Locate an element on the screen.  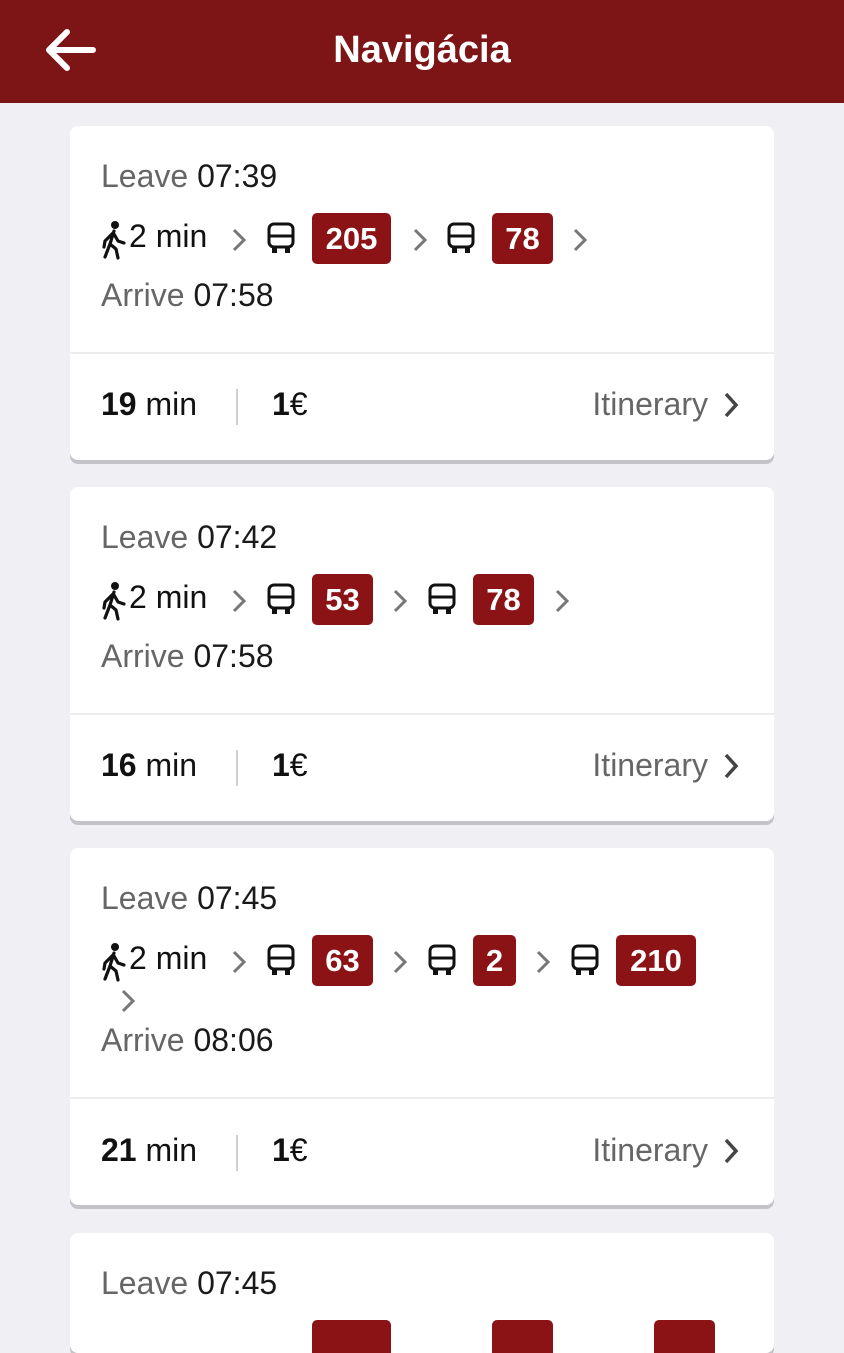
duration-value: 19 is located at coordinates (119, 404).